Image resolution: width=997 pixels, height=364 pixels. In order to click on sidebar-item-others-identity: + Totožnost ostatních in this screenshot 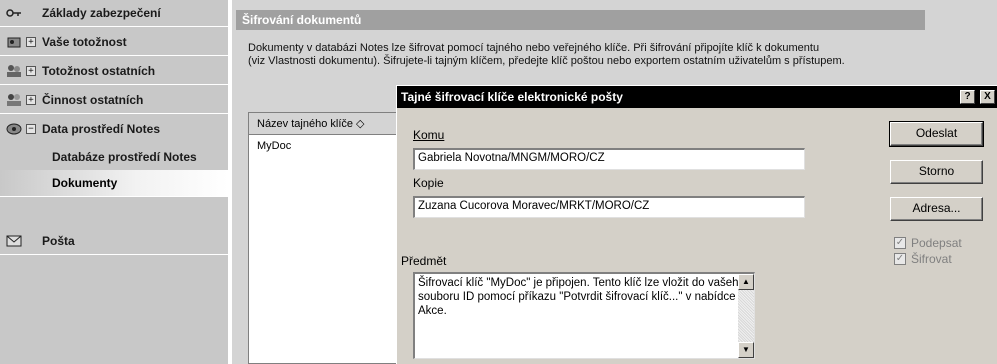, I will do `click(114, 71)`.